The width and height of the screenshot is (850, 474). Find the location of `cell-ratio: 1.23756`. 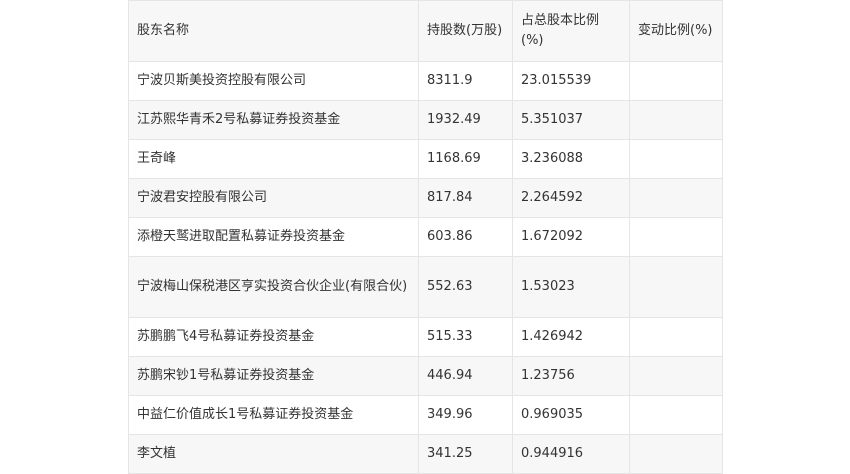

cell-ratio: 1.23756 is located at coordinates (571, 376).